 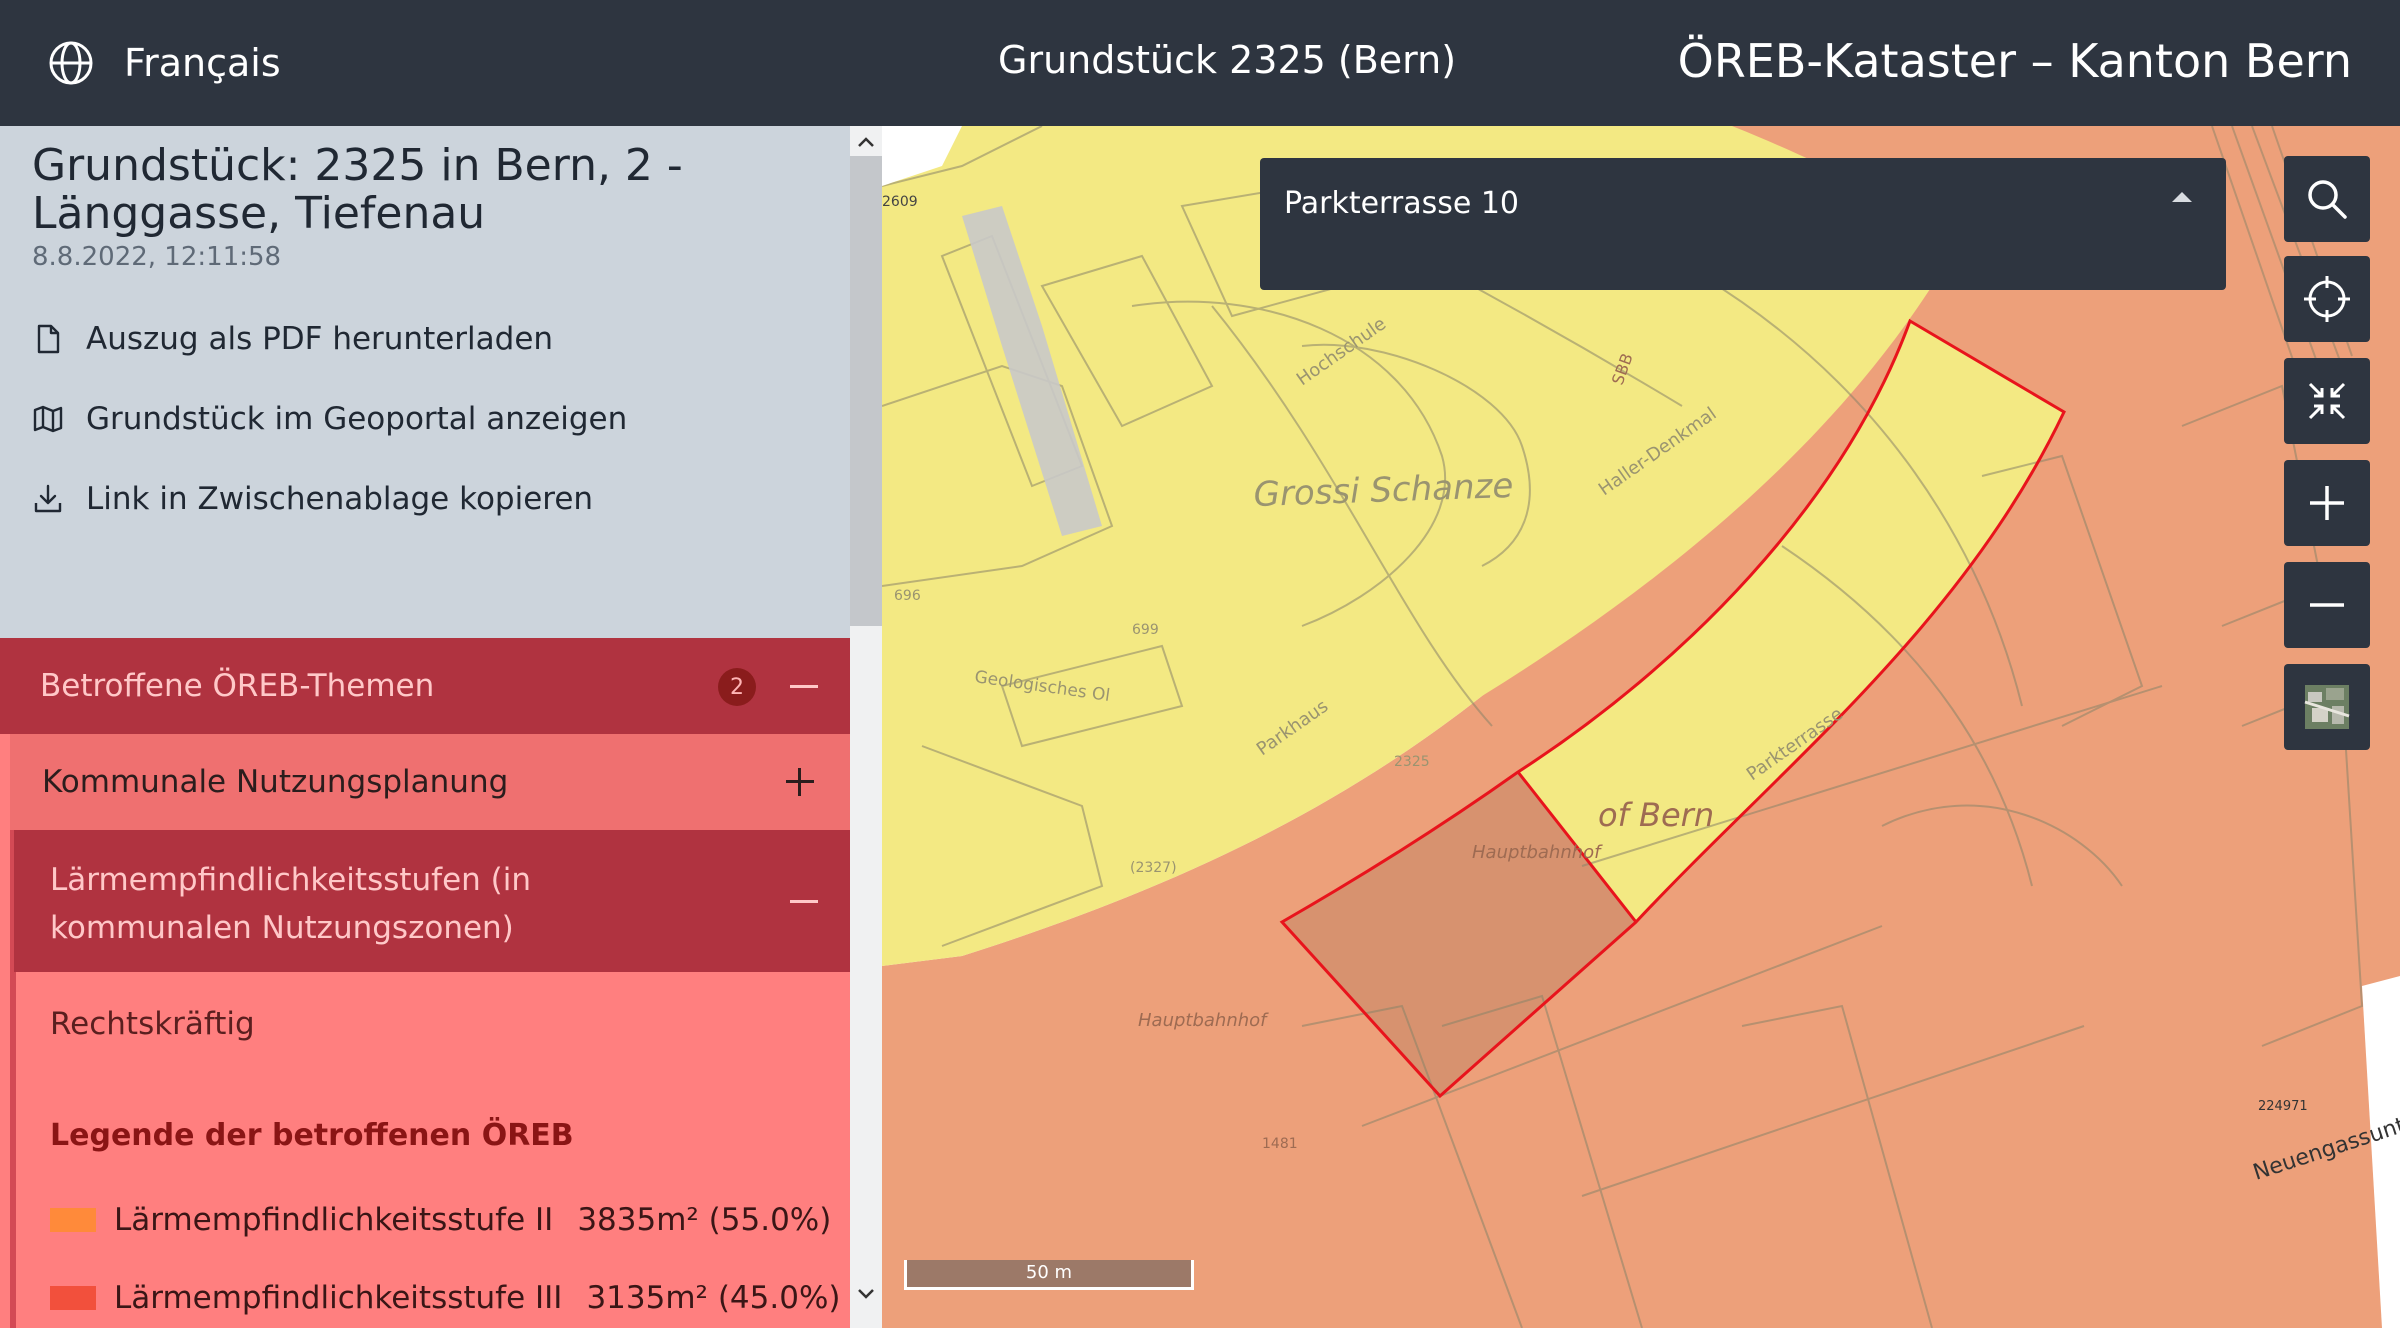 What do you see at coordinates (202, 63) in the screenshot?
I see `language-label: Français` at bounding box center [202, 63].